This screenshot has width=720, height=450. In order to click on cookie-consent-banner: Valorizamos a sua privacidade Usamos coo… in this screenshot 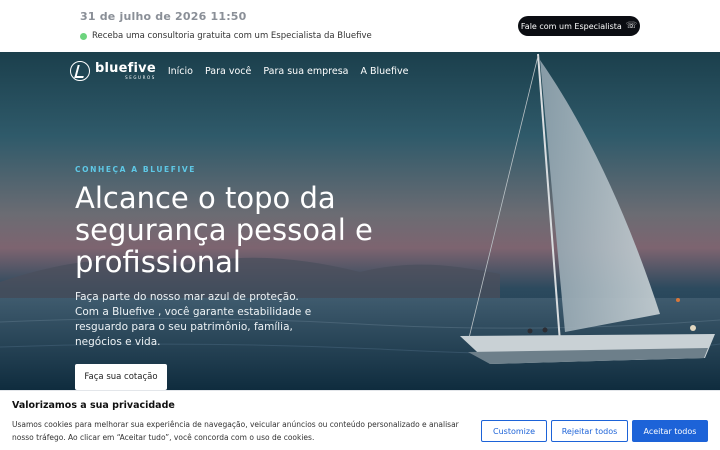, I will do `click(360, 420)`.